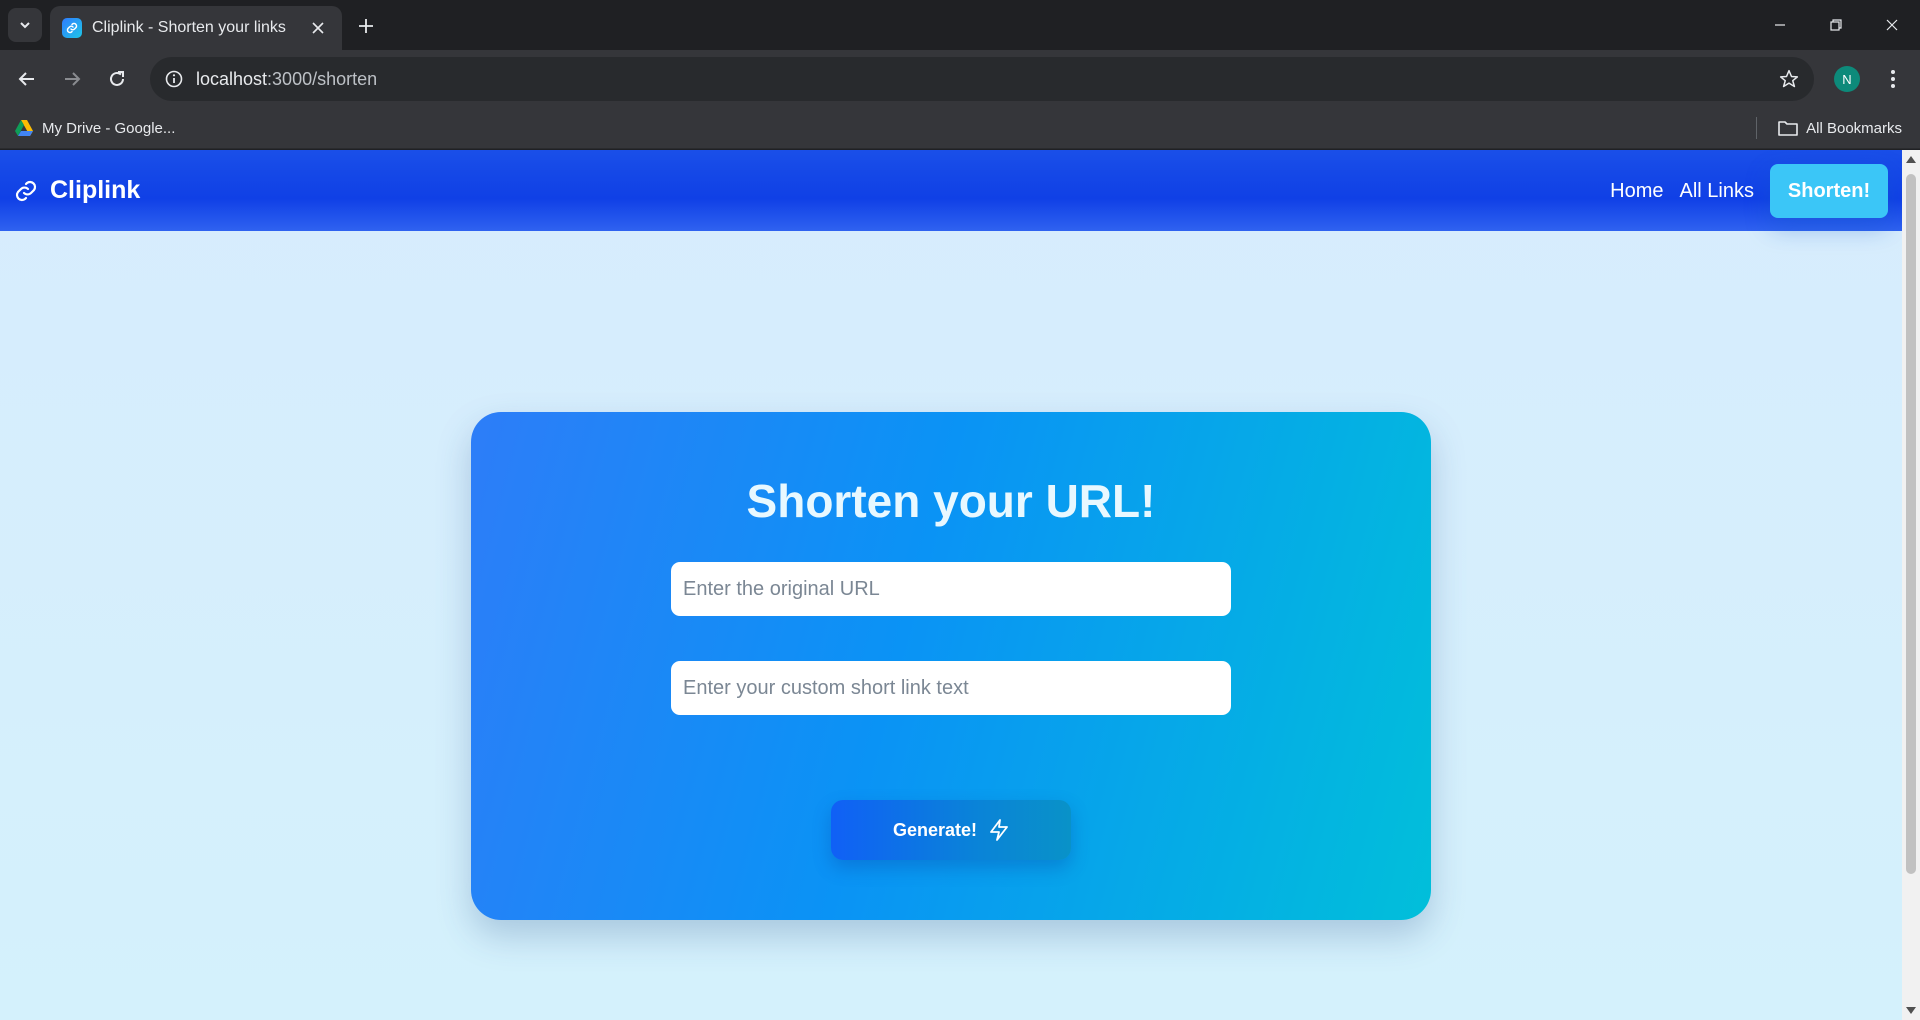  Describe the element at coordinates (935, 829) in the screenshot. I see `generate-label: Generate!` at that location.